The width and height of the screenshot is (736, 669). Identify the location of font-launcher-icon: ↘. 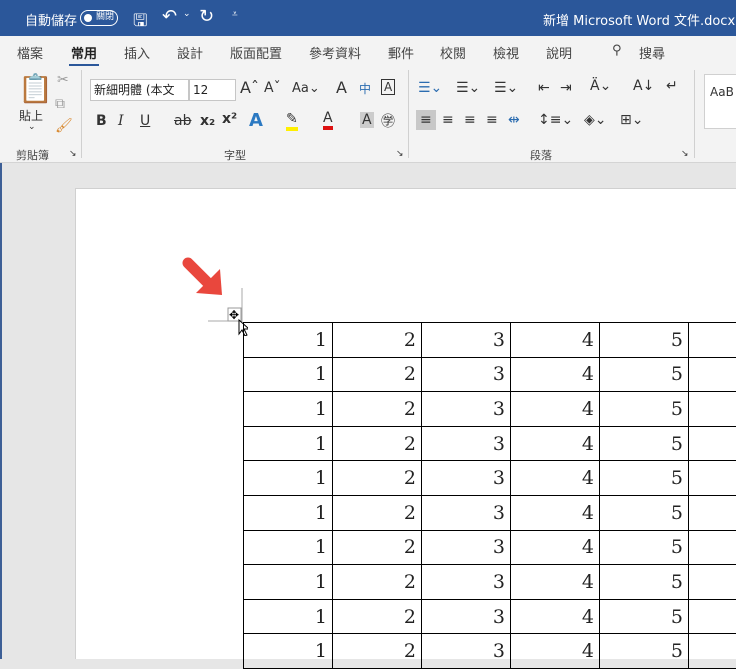
(400, 154).